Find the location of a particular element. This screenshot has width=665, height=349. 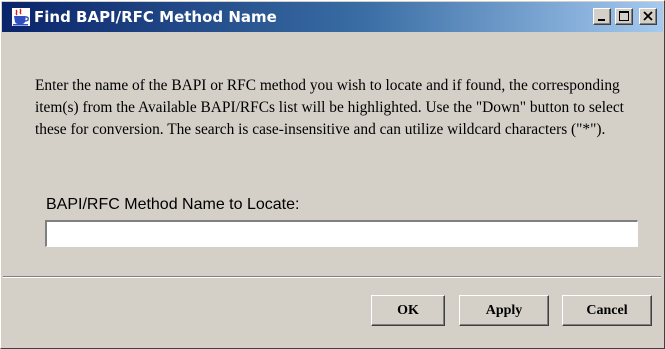

maximize-icon is located at coordinates (624, 16).